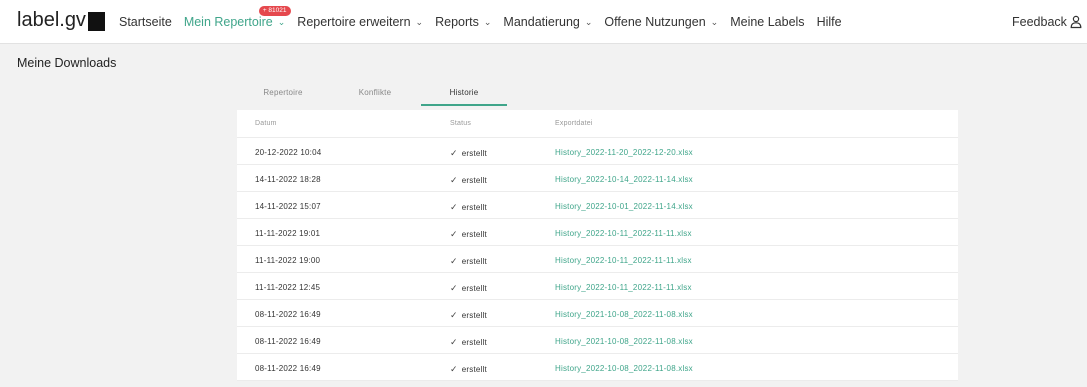 The height and width of the screenshot is (387, 1087). What do you see at coordinates (288, 260) in the screenshot?
I see `row-date: 11-11-2022 19:00` at bounding box center [288, 260].